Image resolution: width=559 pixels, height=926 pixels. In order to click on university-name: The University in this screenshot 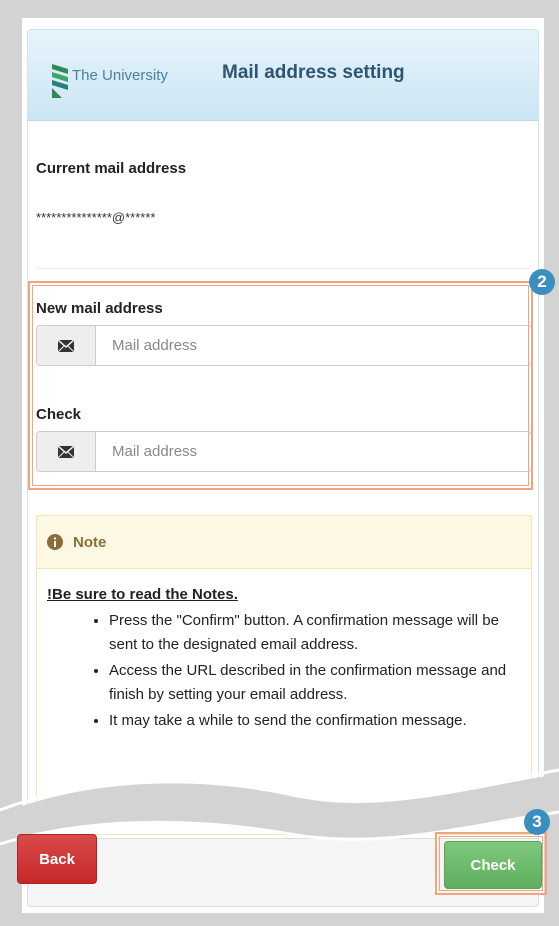, I will do `click(120, 75)`.